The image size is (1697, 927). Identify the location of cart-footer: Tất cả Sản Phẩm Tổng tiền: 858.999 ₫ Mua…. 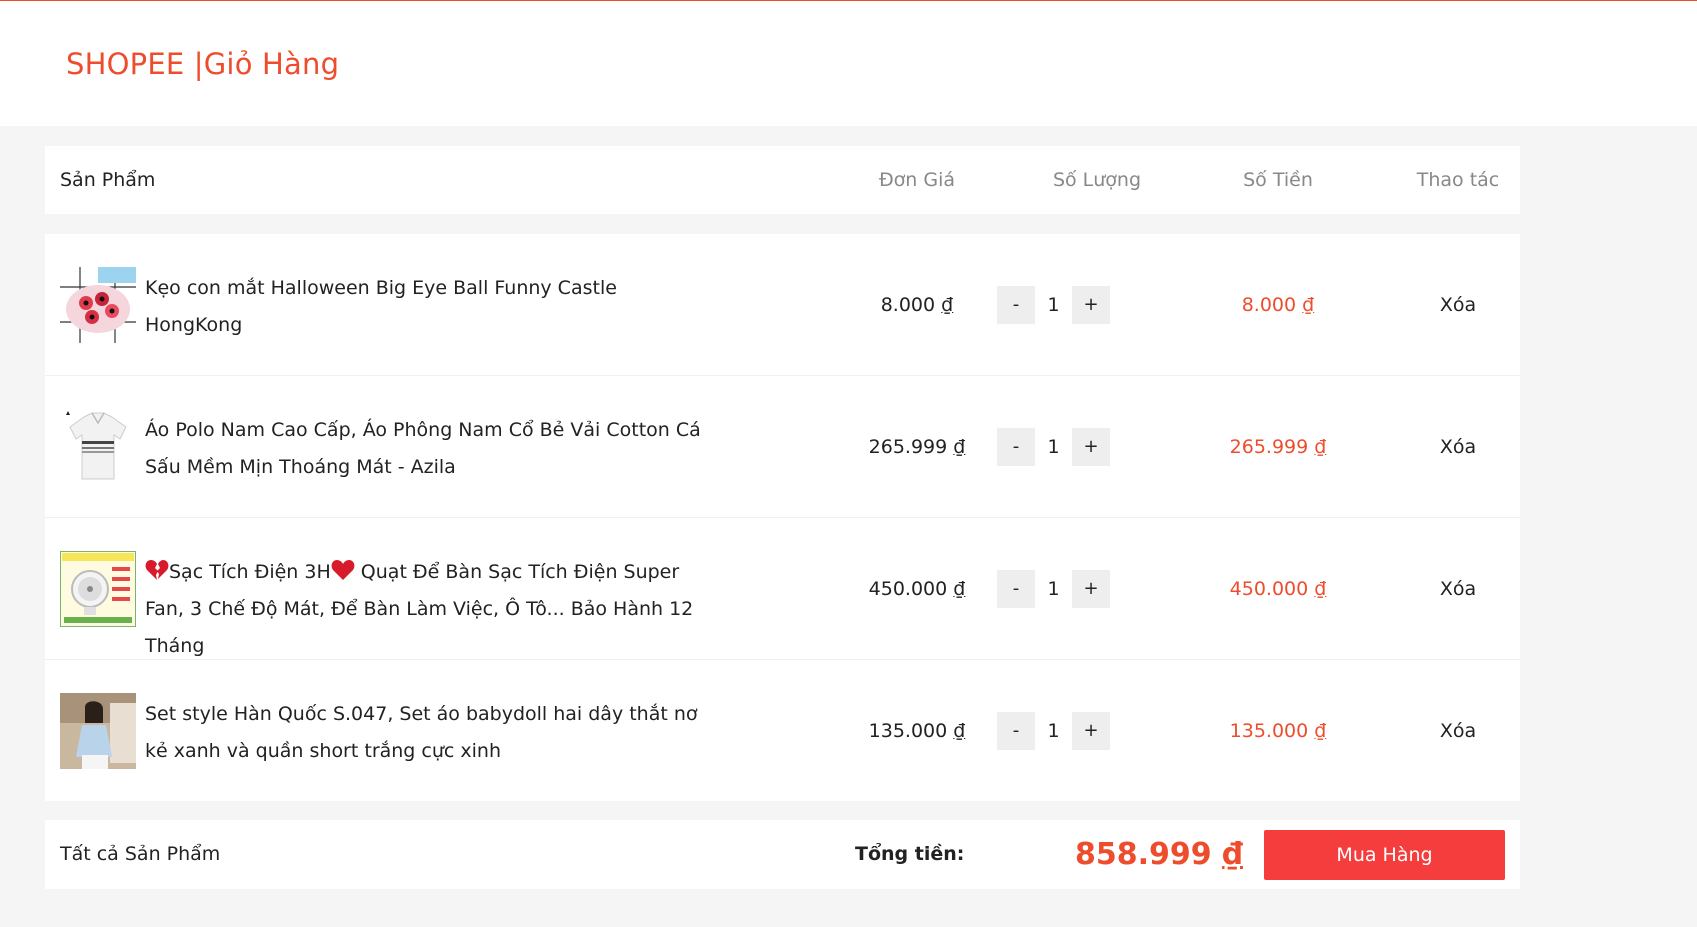
(782, 854).